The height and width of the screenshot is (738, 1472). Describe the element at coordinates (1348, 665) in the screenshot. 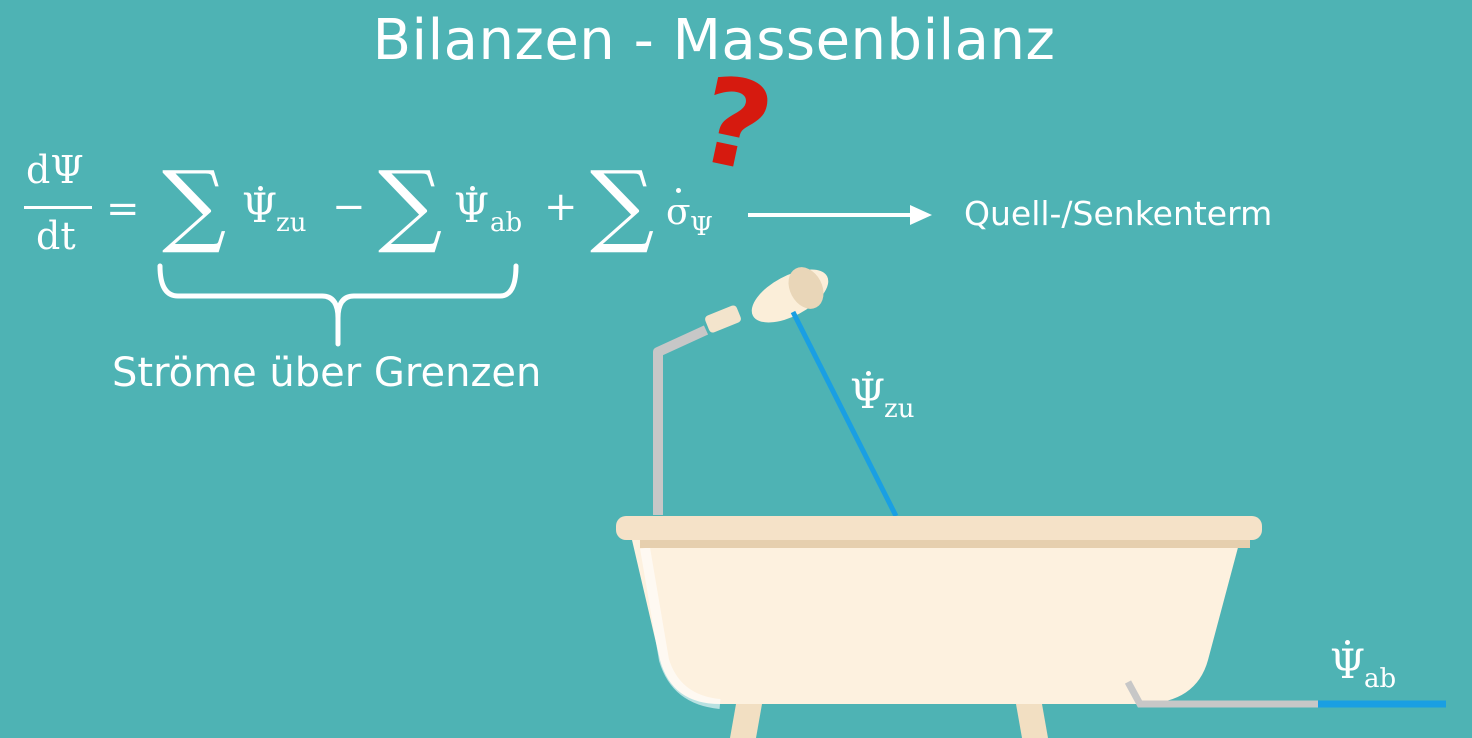

I see `outflow-symbol: Ψ` at that location.